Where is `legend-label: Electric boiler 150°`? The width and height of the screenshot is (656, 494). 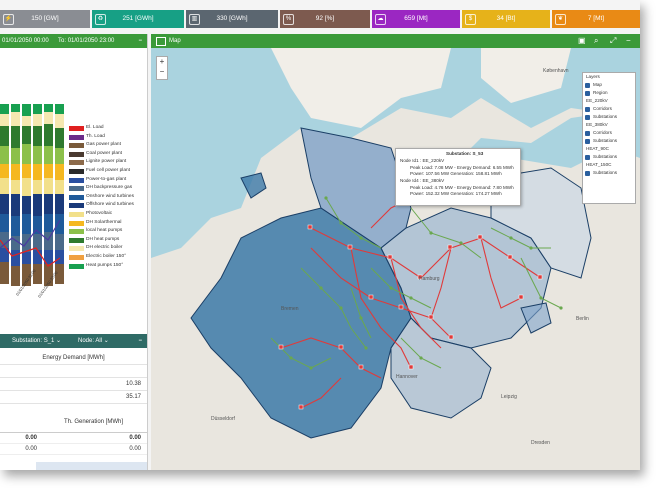 legend-label: Electric boiler 150° is located at coordinates (106, 256).